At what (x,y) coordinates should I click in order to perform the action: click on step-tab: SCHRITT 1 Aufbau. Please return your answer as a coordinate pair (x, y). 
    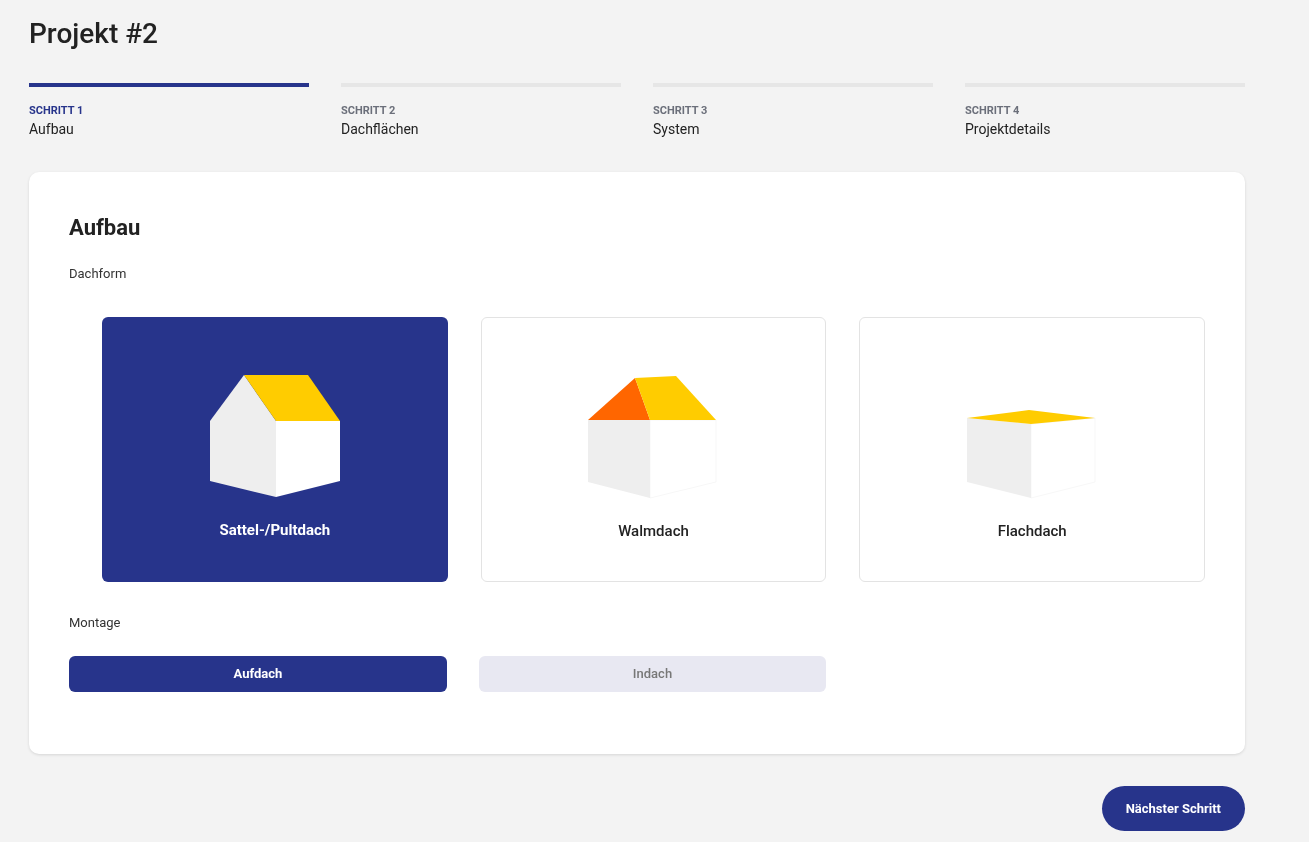
    Looking at the image, I should click on (169, 111).